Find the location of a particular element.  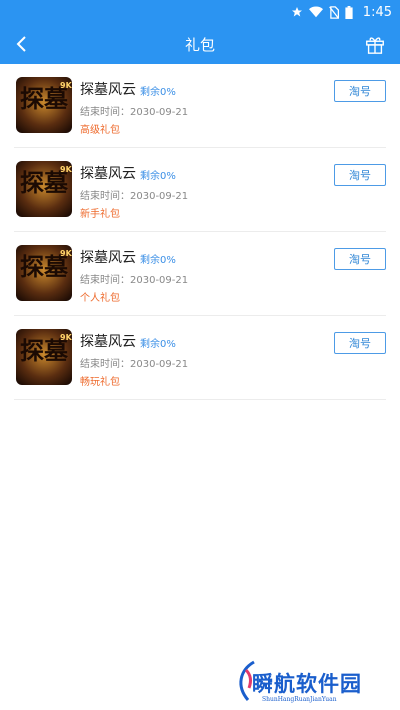

gift-icon is located at coordinates (375, 45).